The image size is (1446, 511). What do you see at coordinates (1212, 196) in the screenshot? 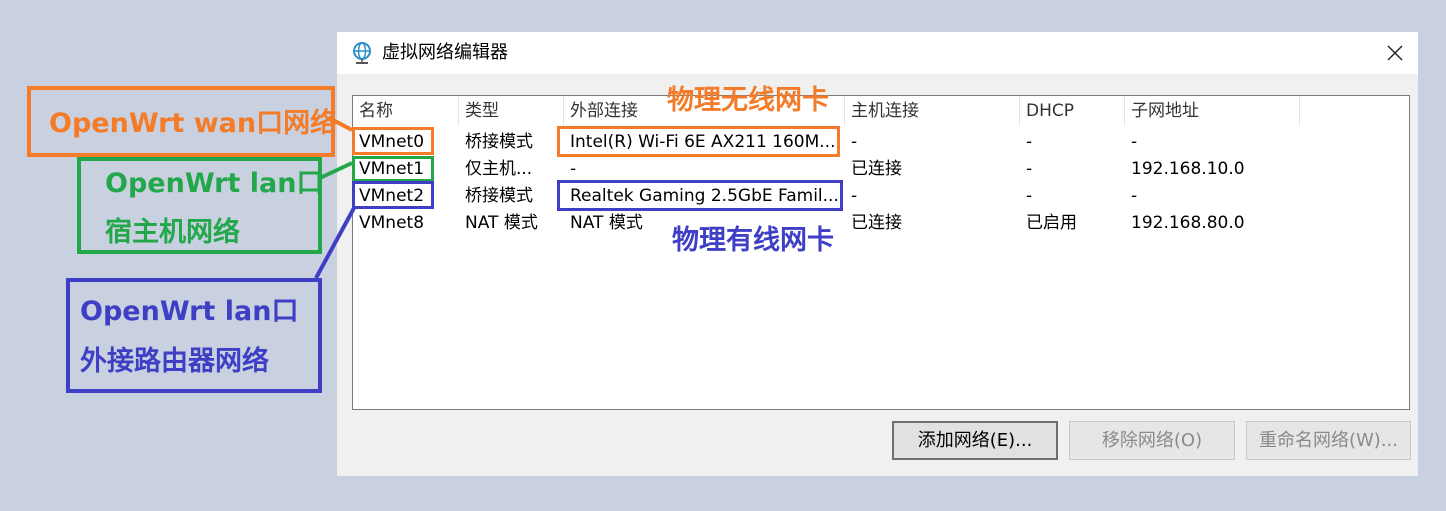
I see `table-row-vmnet2-subnet: -` at bounding box center [1212, 196].